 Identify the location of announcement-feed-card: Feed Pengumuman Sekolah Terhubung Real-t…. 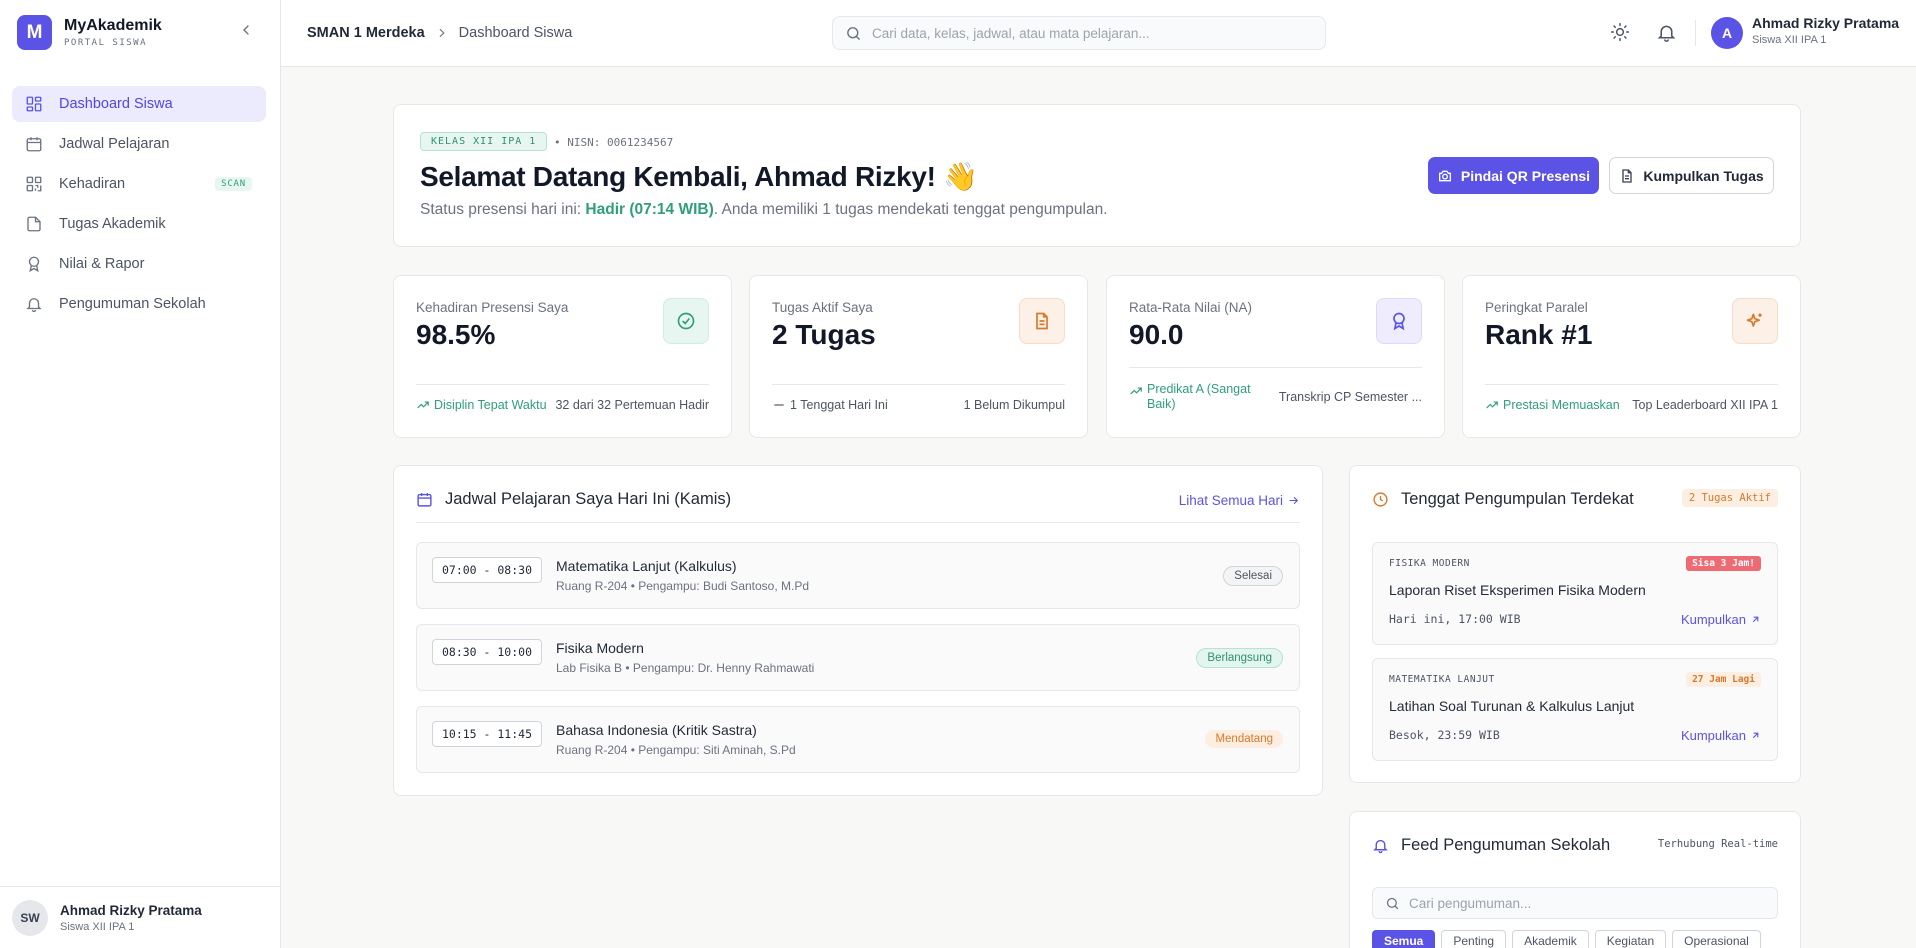
(1575, 879).